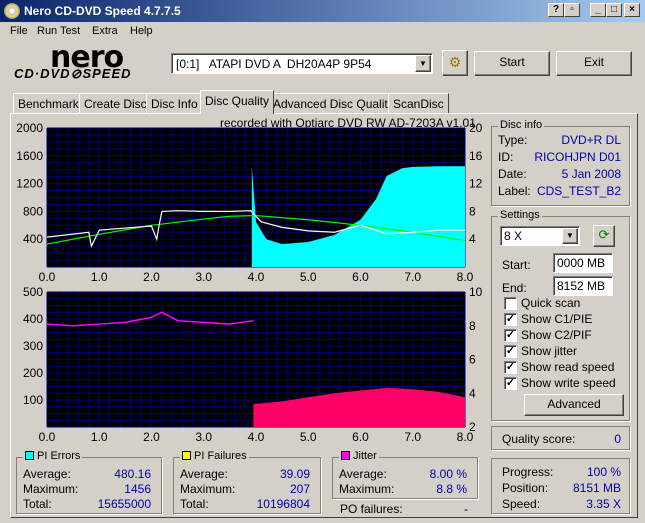 The image size is (645, 523). Describe the element at coordinates (132, 474) in the screenshot. I see `pi-errors-value: 480.16` at that location.